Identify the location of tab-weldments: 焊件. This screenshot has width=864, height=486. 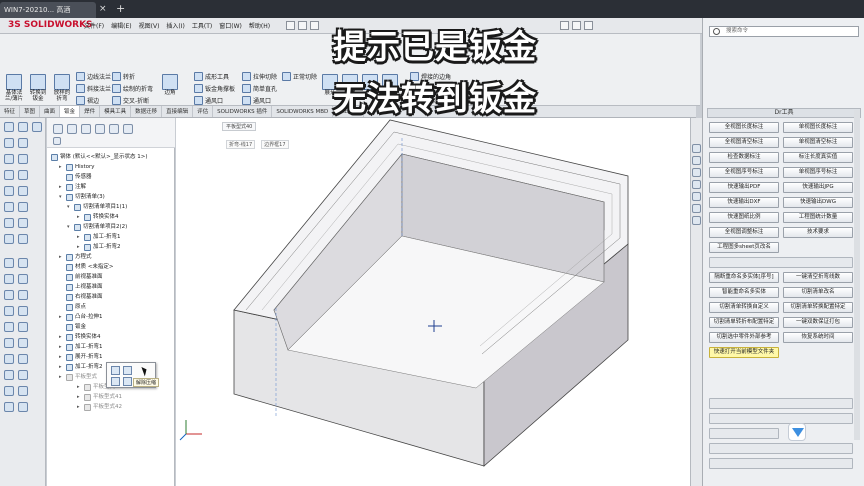
(90, 111).